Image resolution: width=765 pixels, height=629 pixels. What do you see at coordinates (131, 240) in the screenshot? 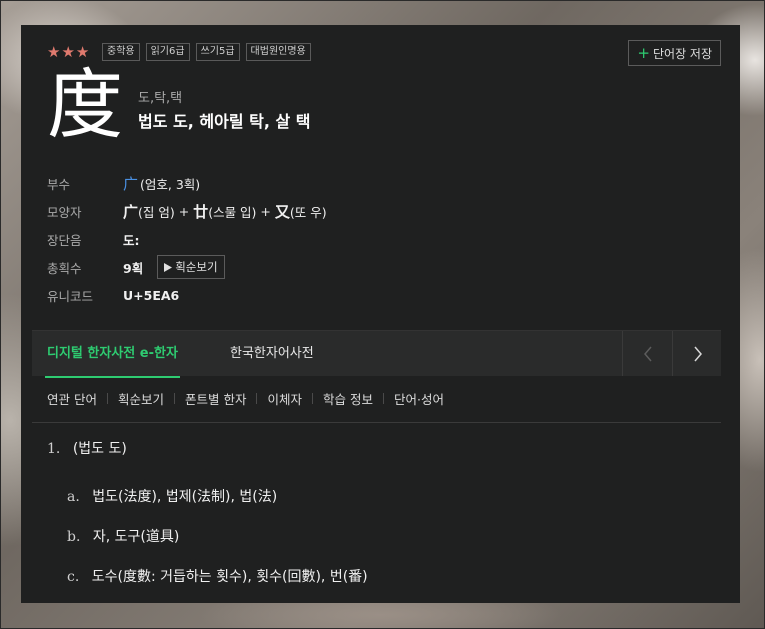
I see `length-value: 도:` at bounding box center [131, 240].